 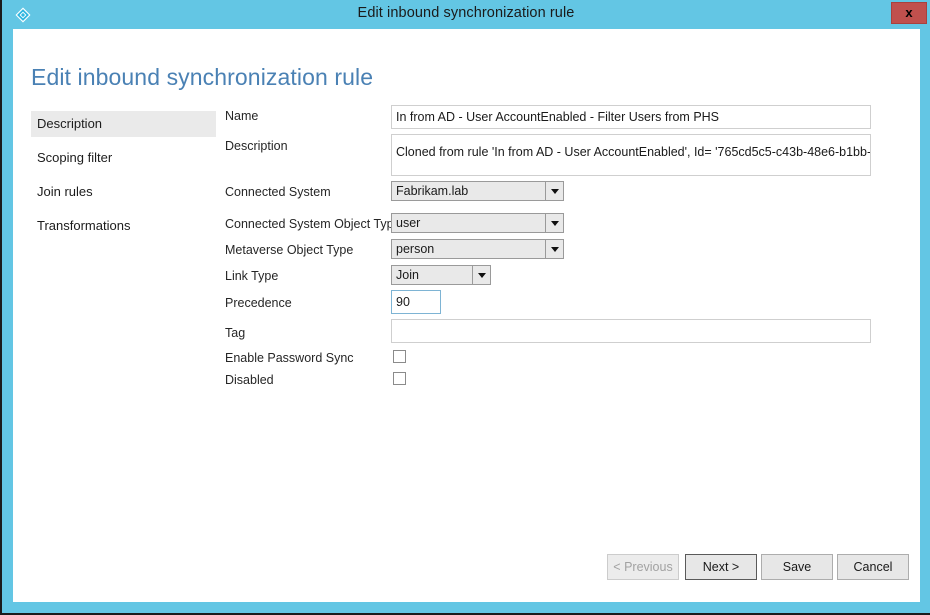 I want to click on connected-system-object-type-dropdown: user, so click(x=477, y=223).